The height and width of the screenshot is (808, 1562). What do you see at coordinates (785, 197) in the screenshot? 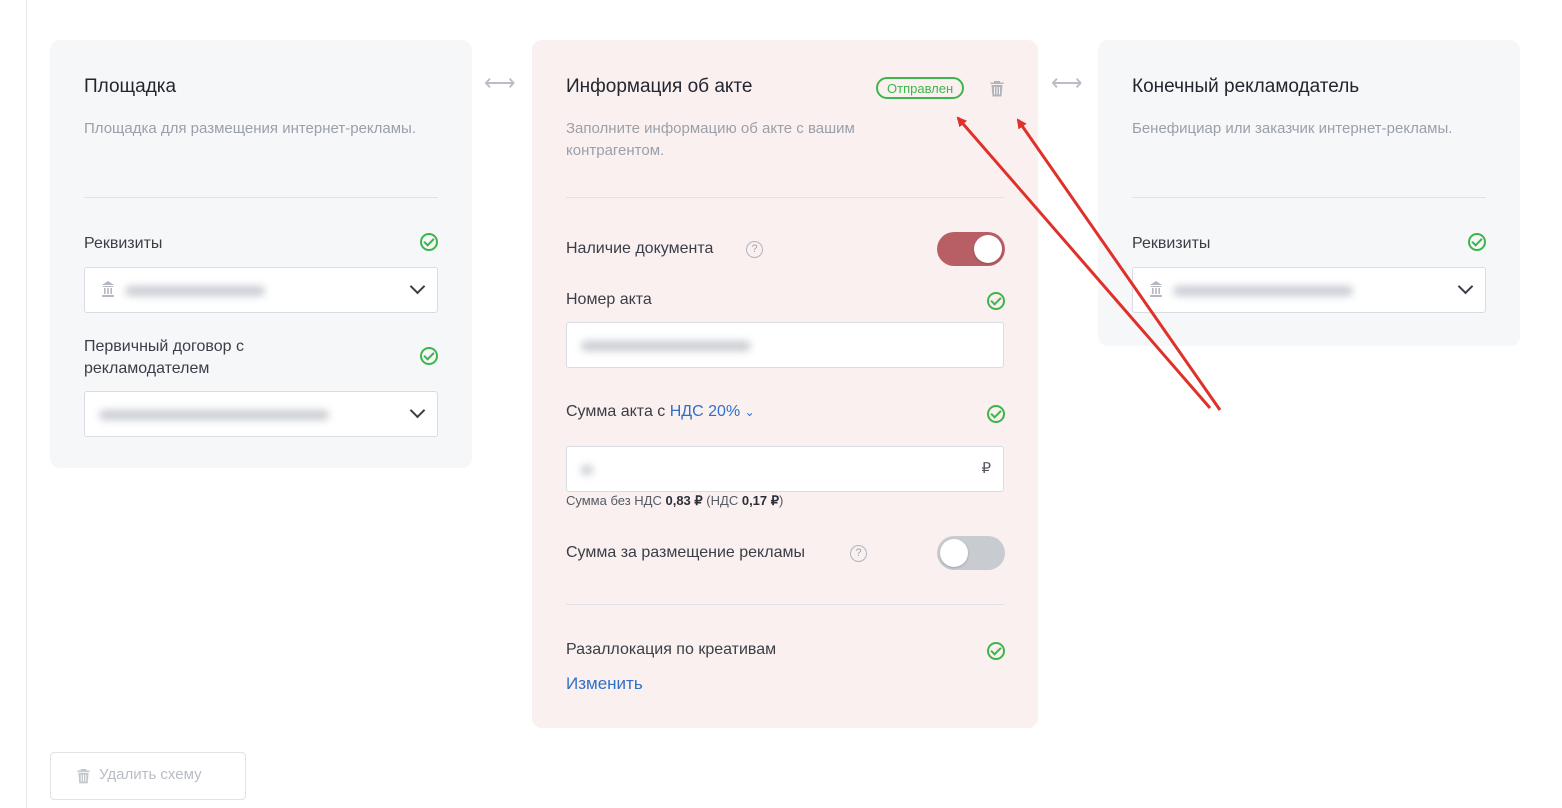
I see `act-card-divider-top` at bounding box center [785, 197].